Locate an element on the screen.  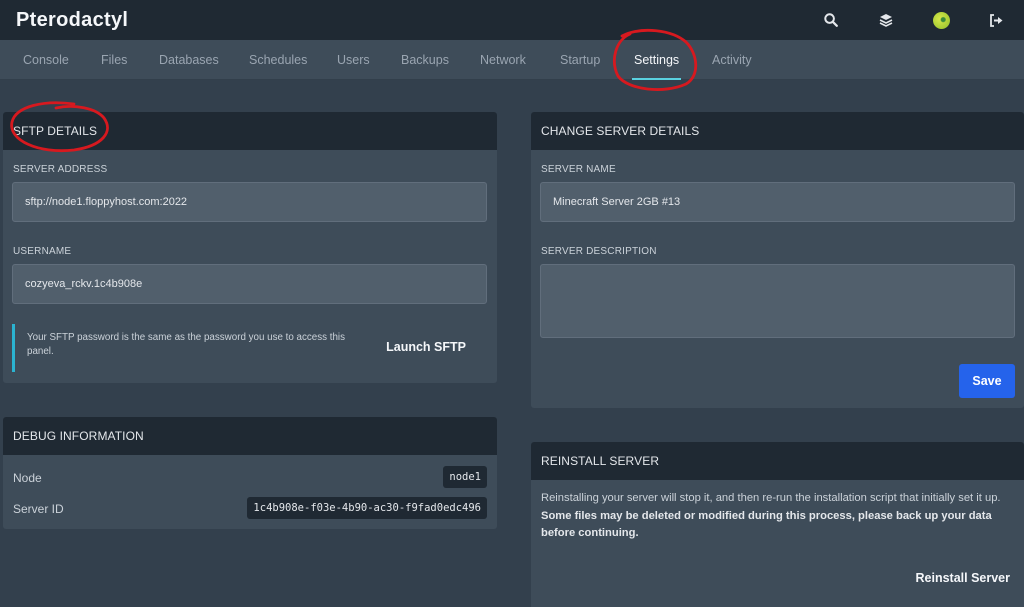
avatar is located at coordinates (941, 20).